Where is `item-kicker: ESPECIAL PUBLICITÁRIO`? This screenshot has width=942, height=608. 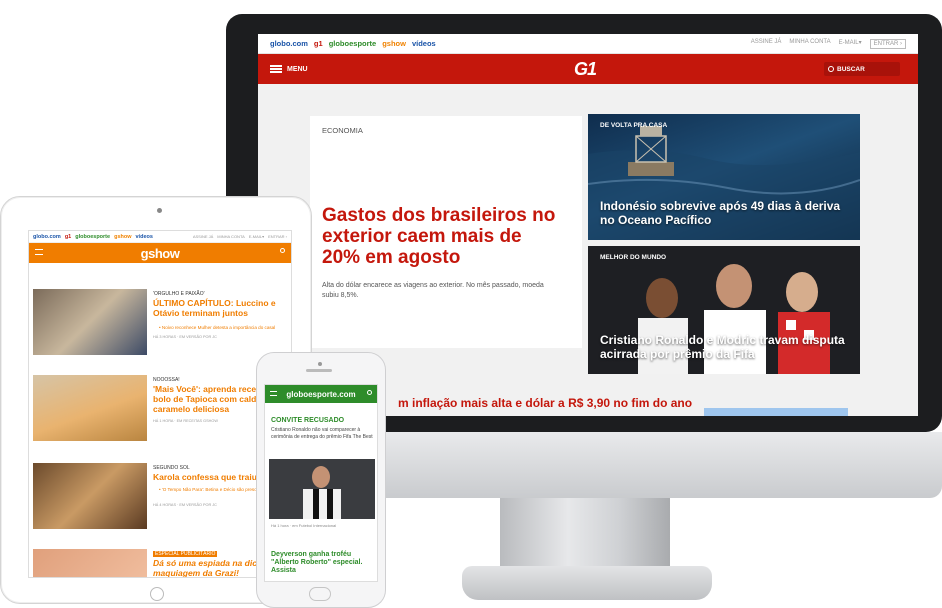 item-kicker: ESPECIAL PUBLICITÁRIO is located at coordinates (185, 554).